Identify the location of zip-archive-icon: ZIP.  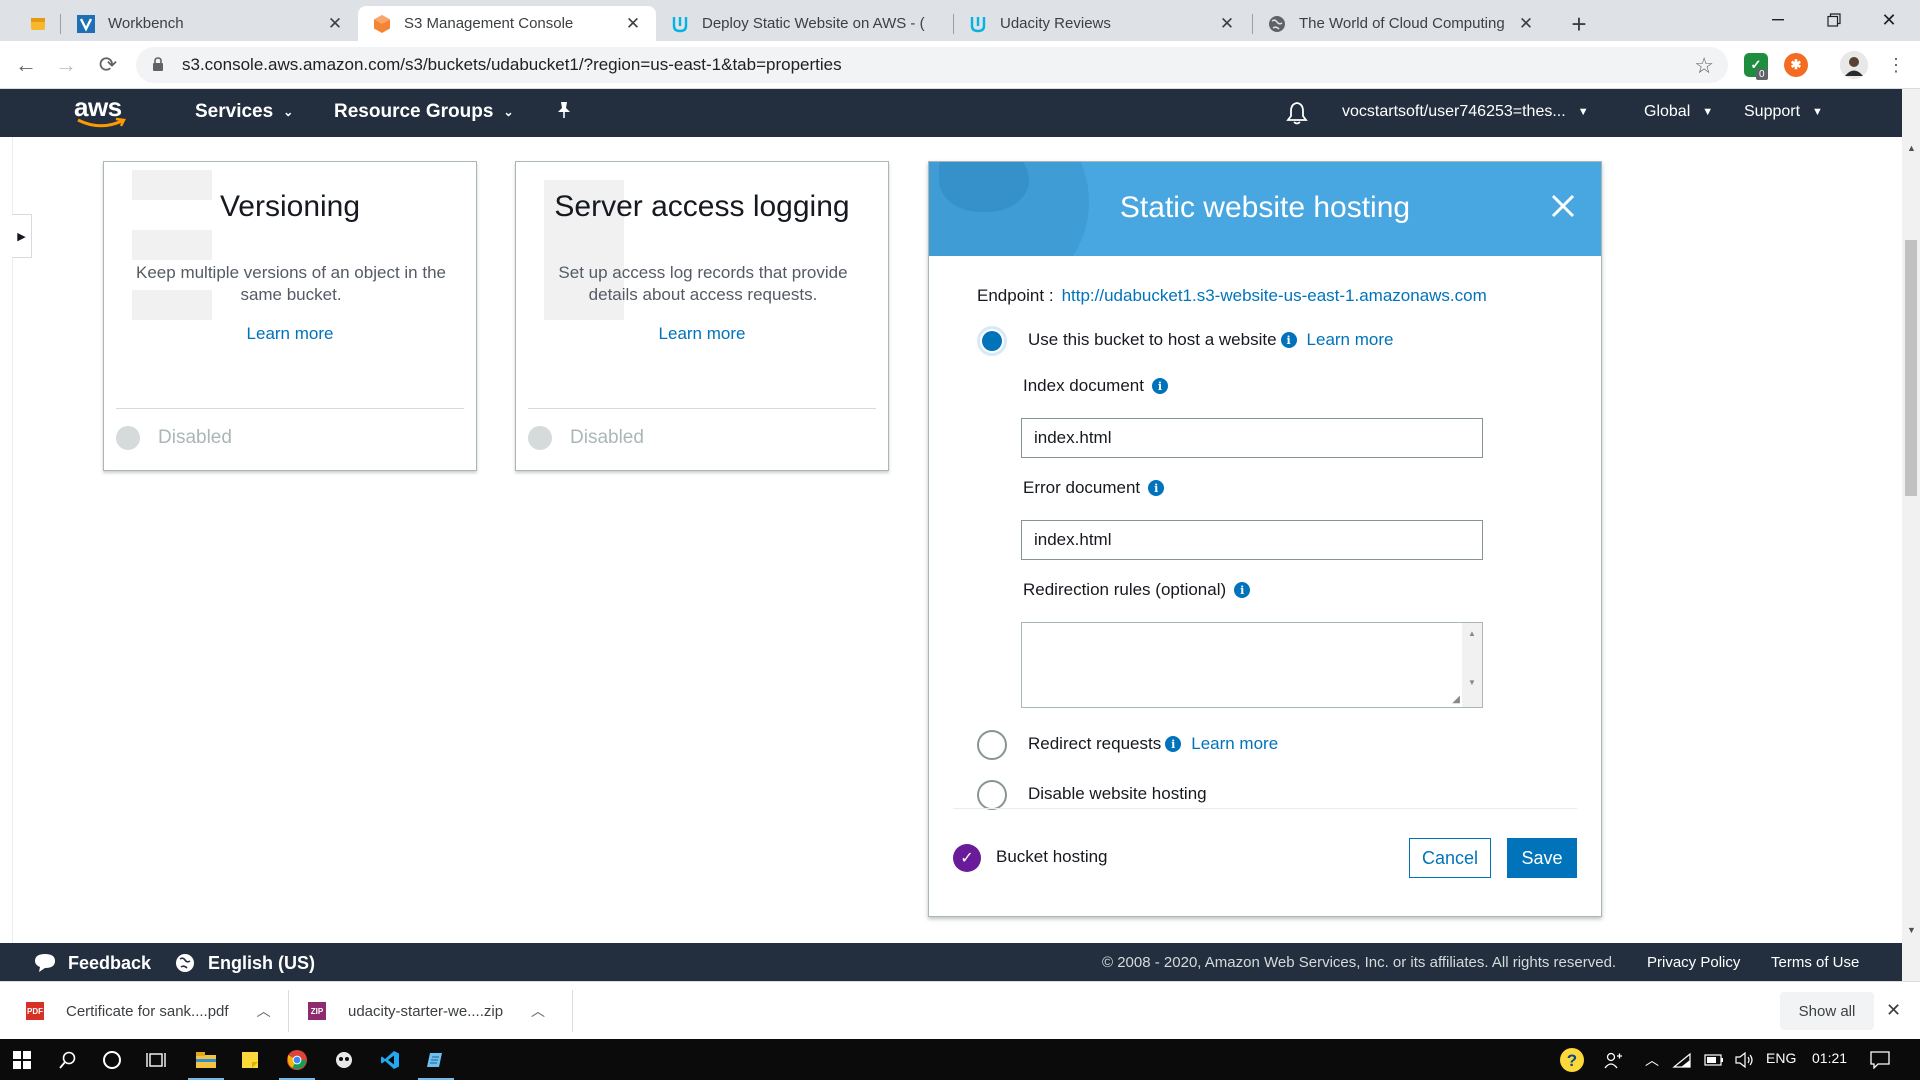
(317, 1011).